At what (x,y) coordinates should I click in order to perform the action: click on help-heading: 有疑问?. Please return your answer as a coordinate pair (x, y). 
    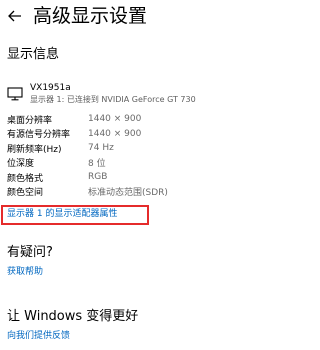
    Looking at the image, I should click on (30, 252).